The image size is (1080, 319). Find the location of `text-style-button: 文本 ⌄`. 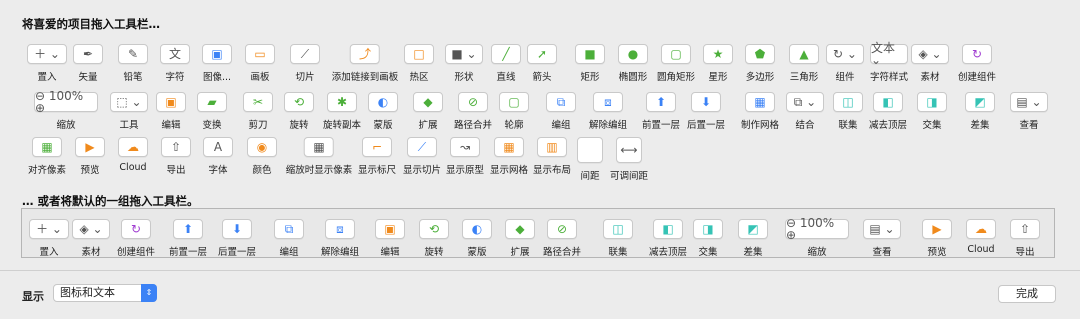

text-style-button: 文本 ⌄ is located at coordinates (888, 54).